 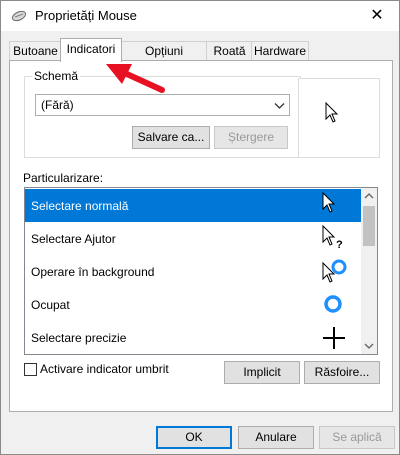 I want to click on list-item: Ocupat, so click(x=193, y=304).